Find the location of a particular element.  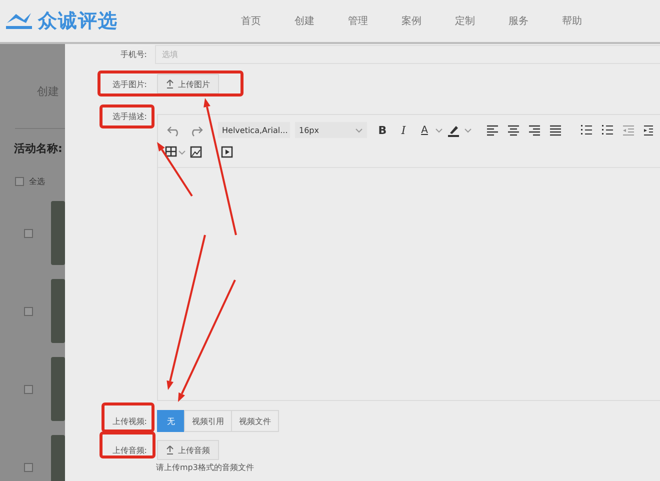

nav-link: 管理 is located at coordinates (357, 21).